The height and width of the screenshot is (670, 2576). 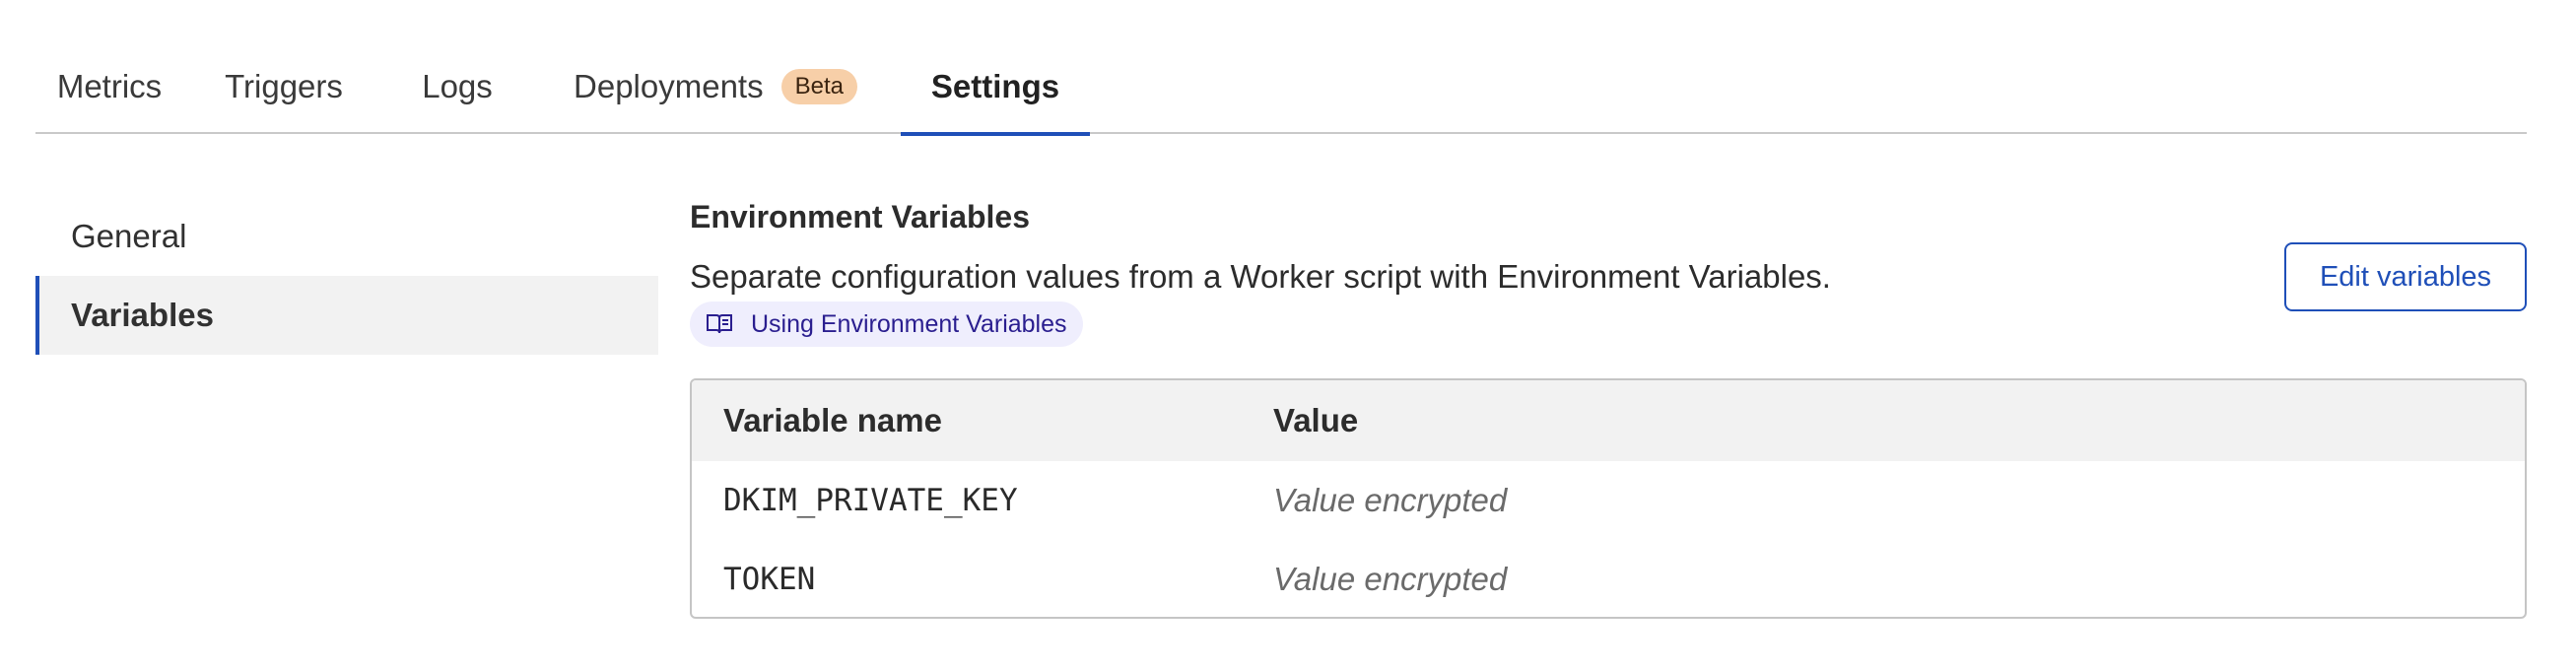 I want to click on tab-triggers: Triggers, so click(x=283, y=87).